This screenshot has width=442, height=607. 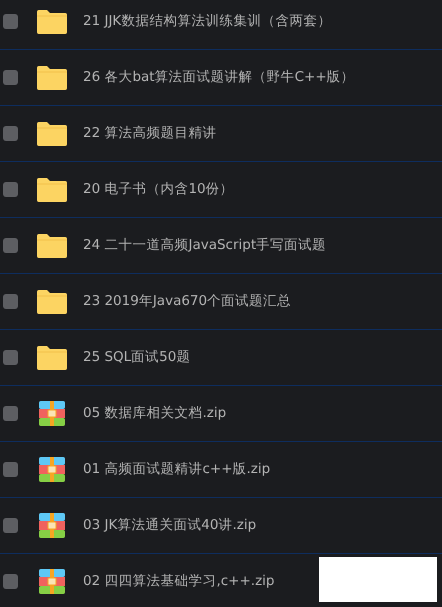 I want to click on file-name: 25 SQL面试50题, so click(x=136, y=357).